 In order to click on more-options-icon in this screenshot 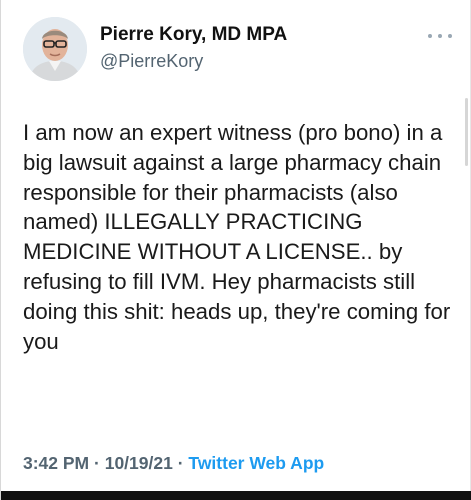, I will do `click(440, 36)`.